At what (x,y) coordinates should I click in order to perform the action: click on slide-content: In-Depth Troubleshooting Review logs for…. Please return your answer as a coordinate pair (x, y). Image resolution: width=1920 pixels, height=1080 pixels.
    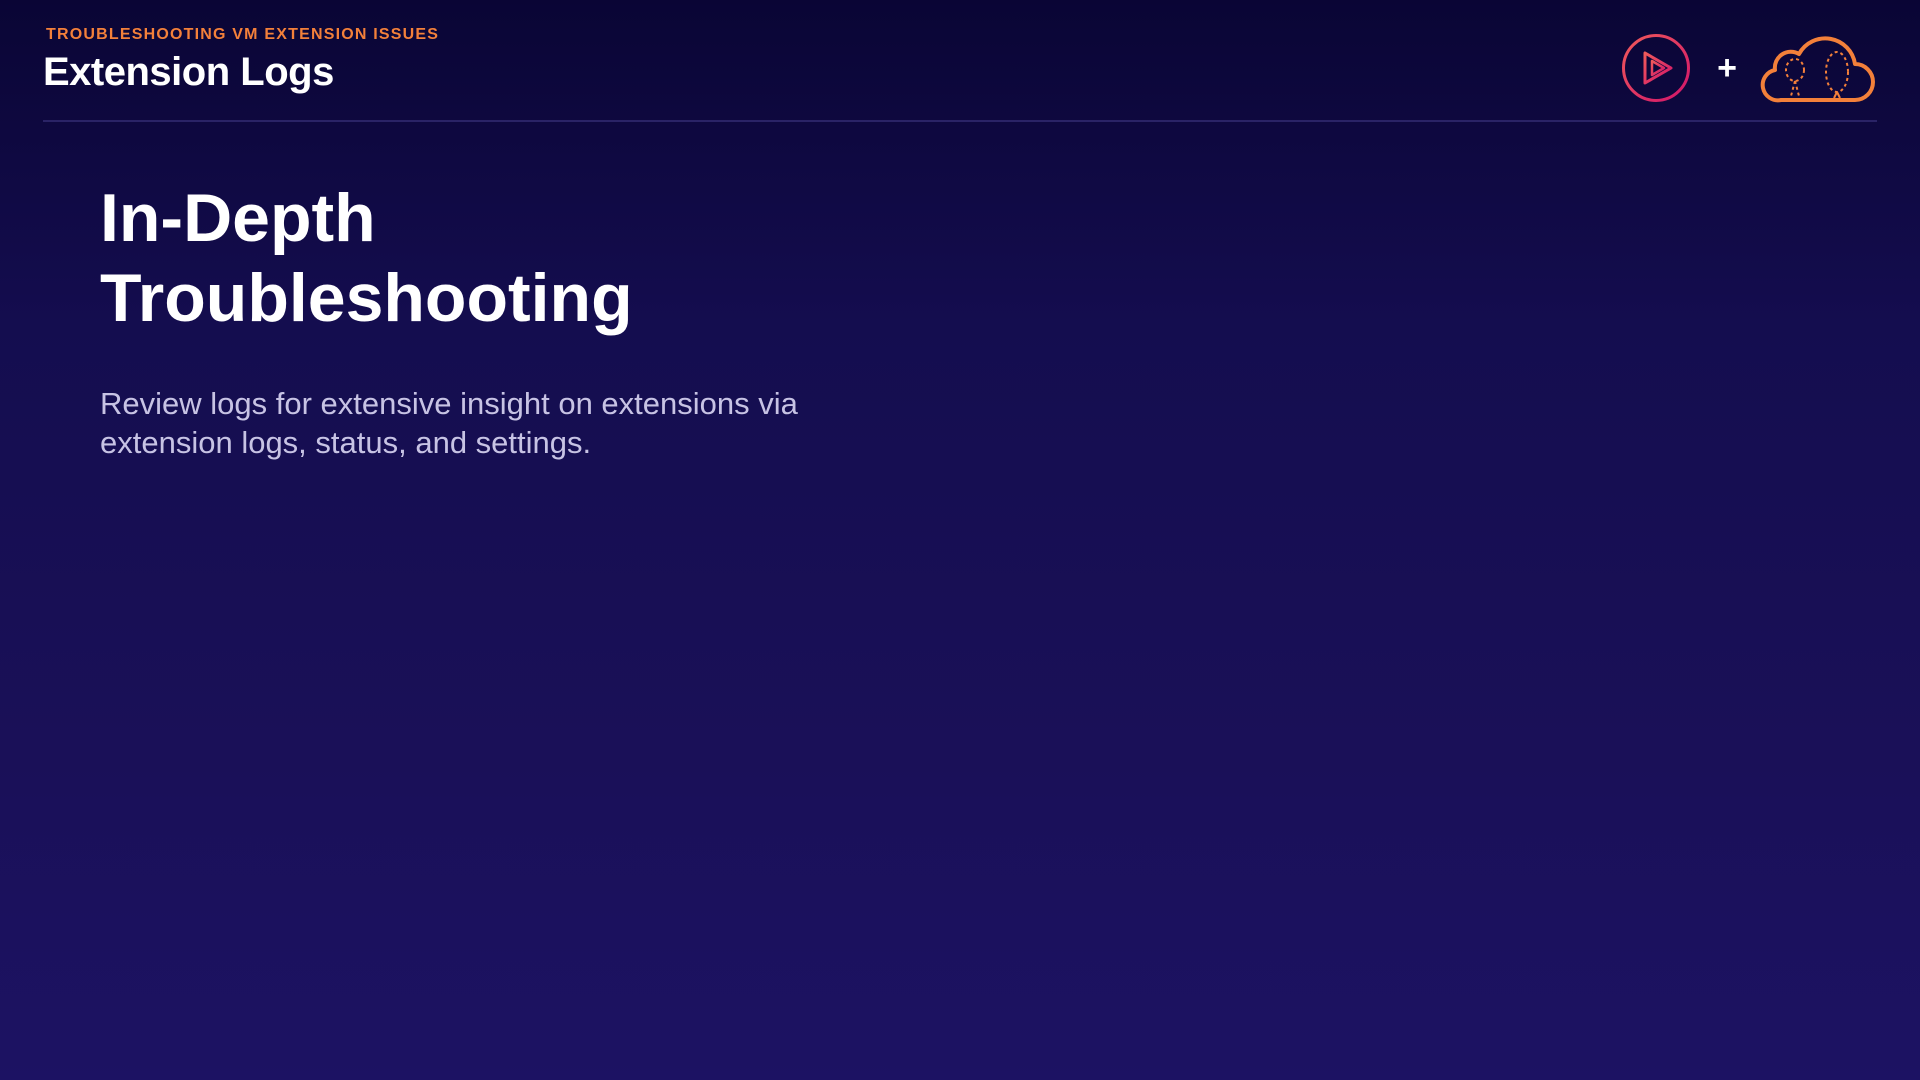
    Looking at the image, I should click on (550, 320).